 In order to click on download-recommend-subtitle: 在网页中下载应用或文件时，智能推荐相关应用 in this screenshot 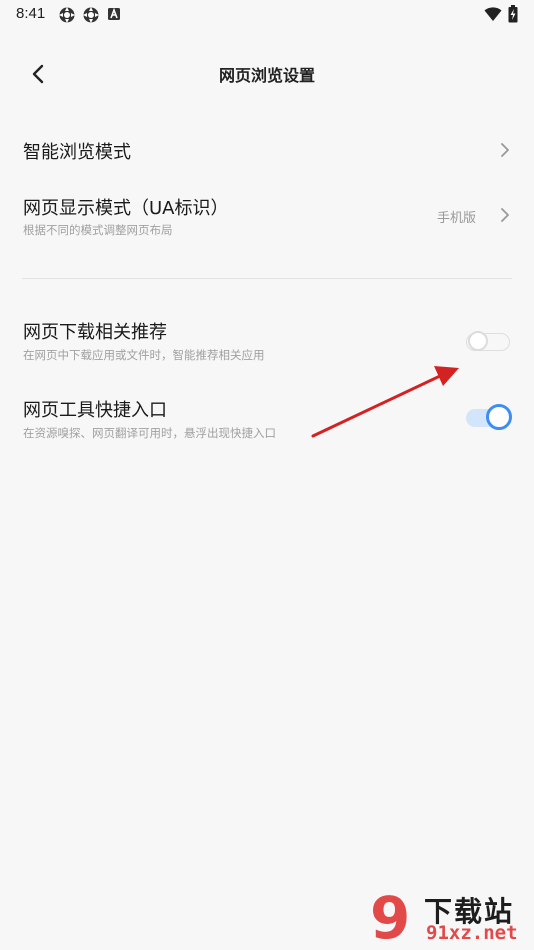, I will do `click(144, 355)`.